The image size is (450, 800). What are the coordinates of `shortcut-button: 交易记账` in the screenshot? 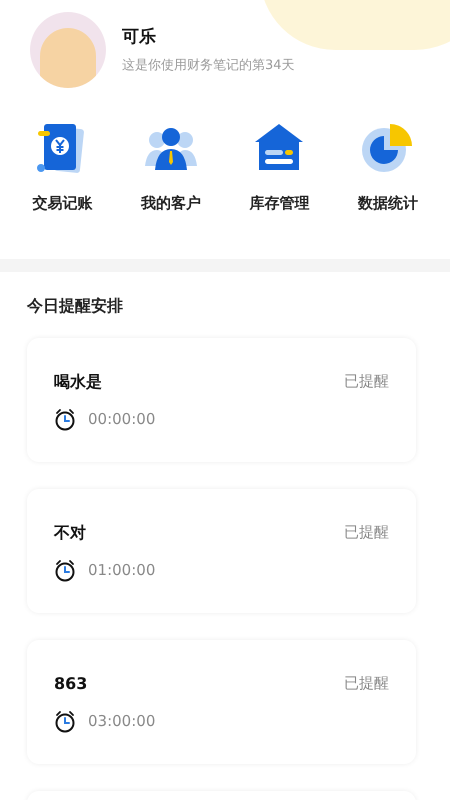 It's located at (62, 168).